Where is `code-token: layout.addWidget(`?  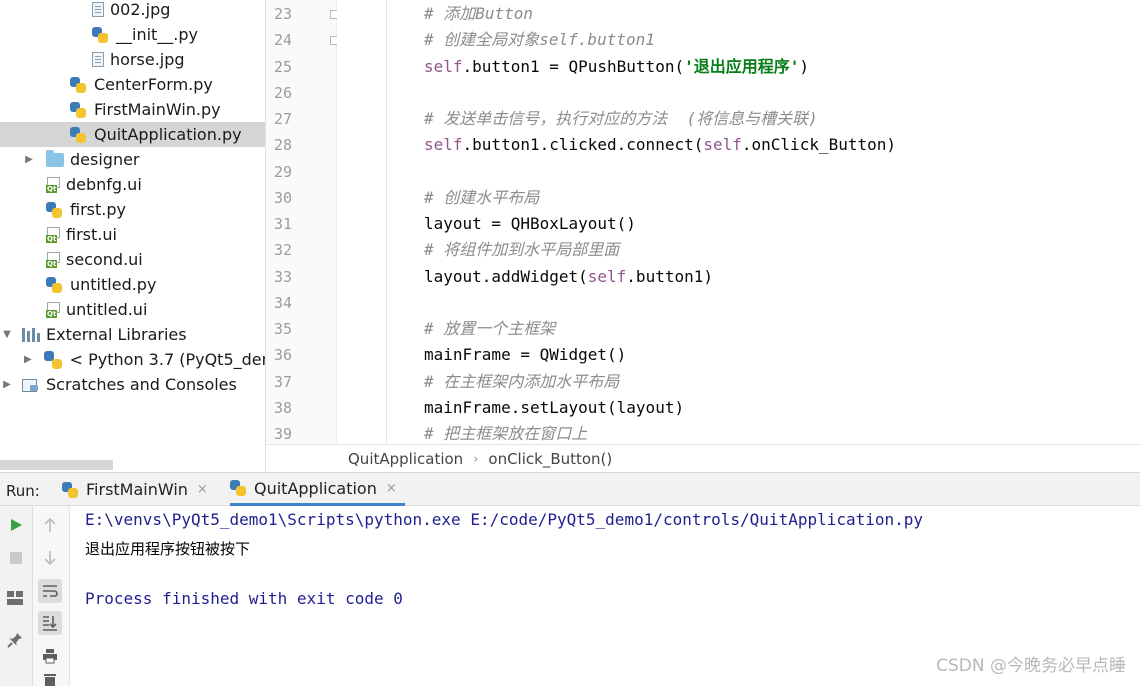
code-token: layout.addWidget( is located at coordinates (506, 276).